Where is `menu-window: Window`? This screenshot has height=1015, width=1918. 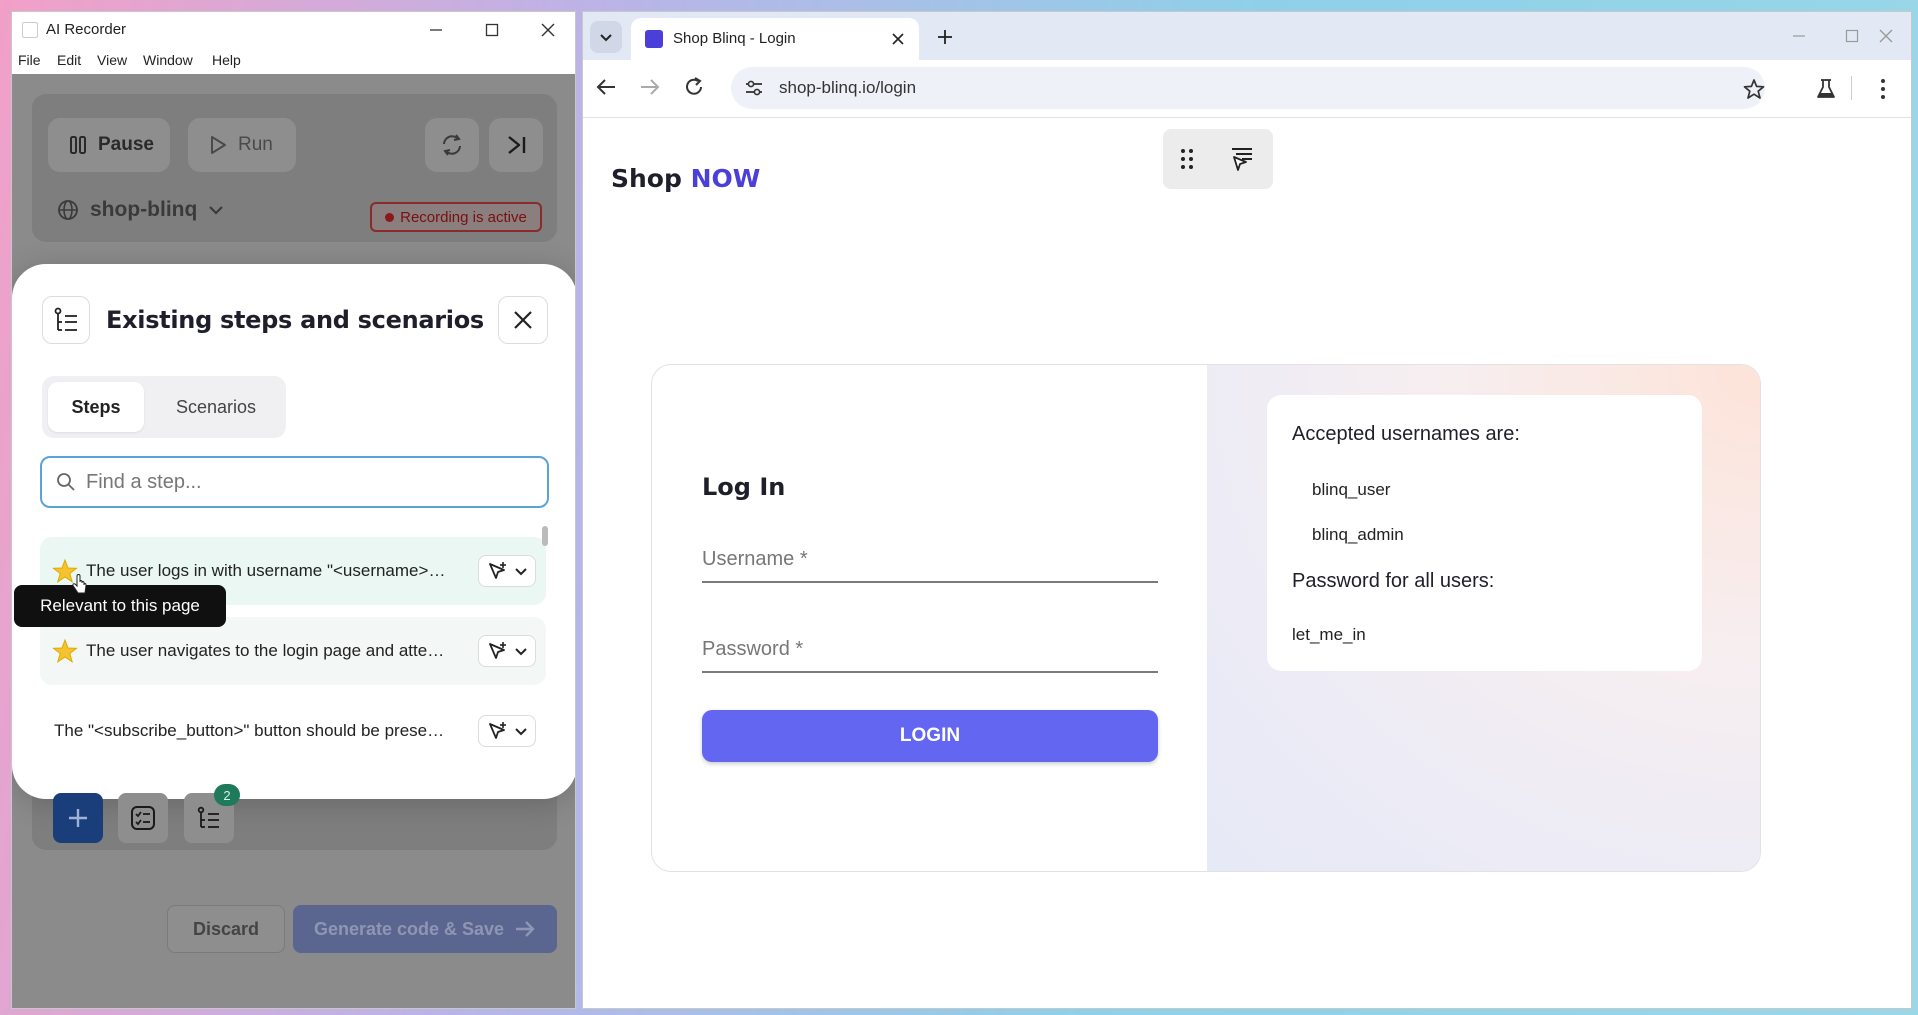 menu-window: Window is located at coordinates (168, 60).